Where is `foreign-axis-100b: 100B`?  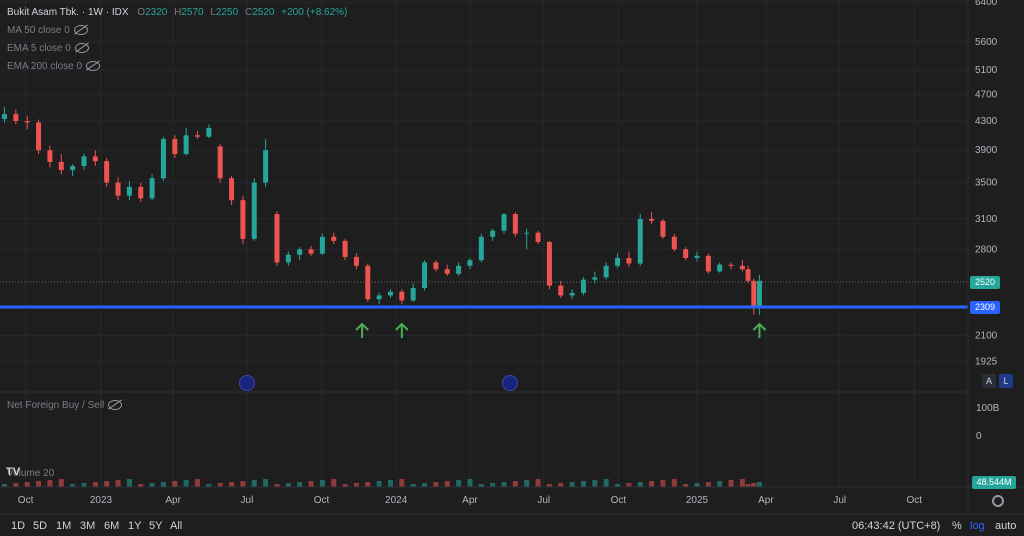 foreign-axis-100b: 100B is located at coordinates (988, 408).